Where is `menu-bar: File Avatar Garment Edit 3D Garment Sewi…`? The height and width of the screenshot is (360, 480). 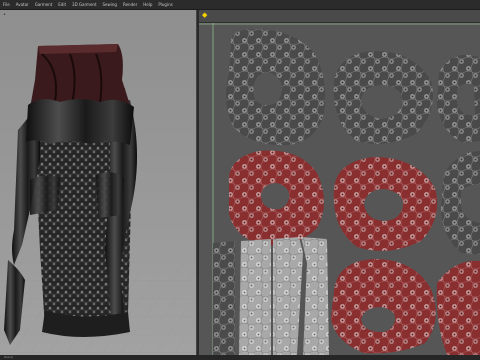 menu-bar: File Avatar Garment Edit 3D Garment Sewi… is located at coordinates (240, 5).